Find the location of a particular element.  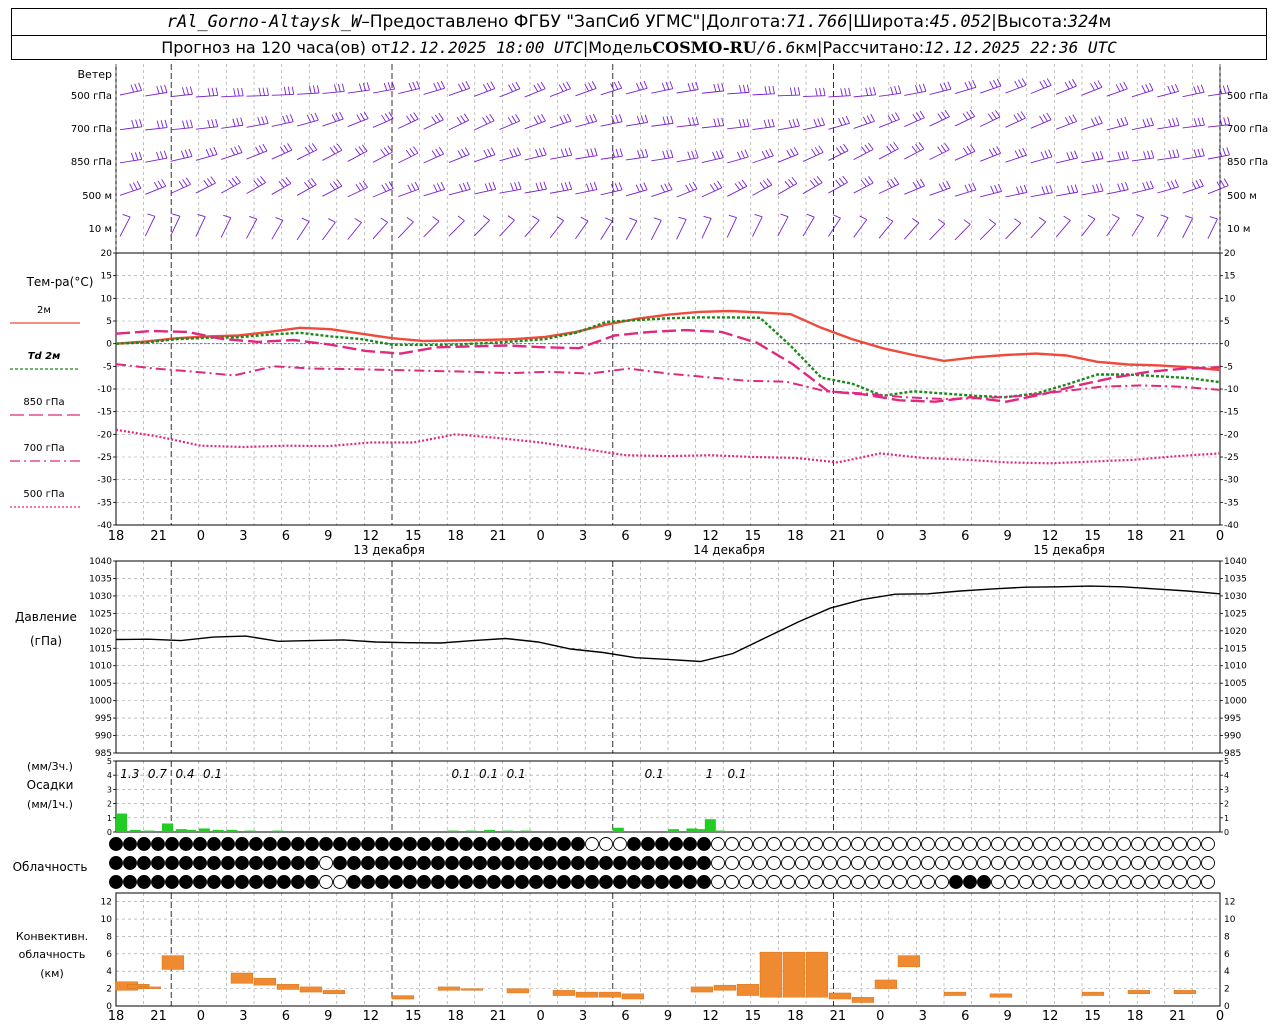

conv-ytick-left: 4 is located at coordinates (109, 972).